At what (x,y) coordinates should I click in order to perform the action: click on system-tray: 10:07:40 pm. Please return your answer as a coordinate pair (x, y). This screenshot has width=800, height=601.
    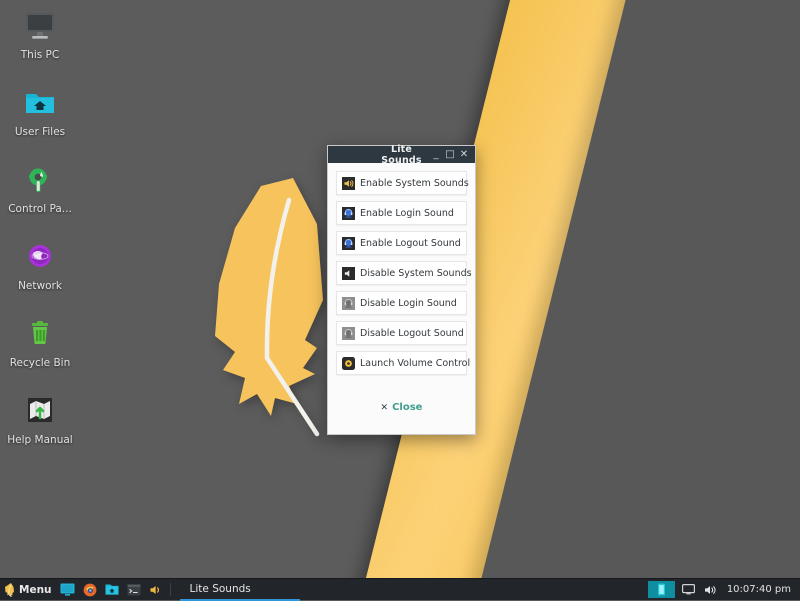
    Looking at the image, I should click on (723, 589).